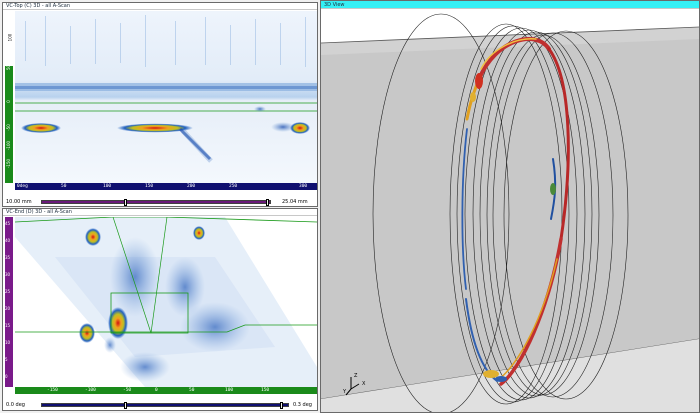 Image resolution: width=700 pixels, height=413 pixels. Describe the element at coordinates (6, 359) in the screenshot. I see `end-vtick-8: 5` at that location.